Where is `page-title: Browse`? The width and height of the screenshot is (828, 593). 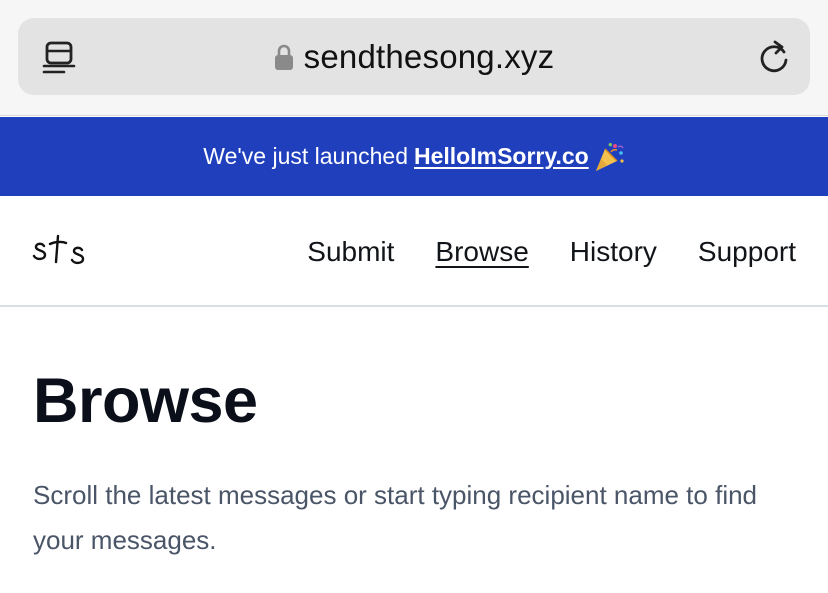 page-title: Browse is located at coordinates (145, 401).